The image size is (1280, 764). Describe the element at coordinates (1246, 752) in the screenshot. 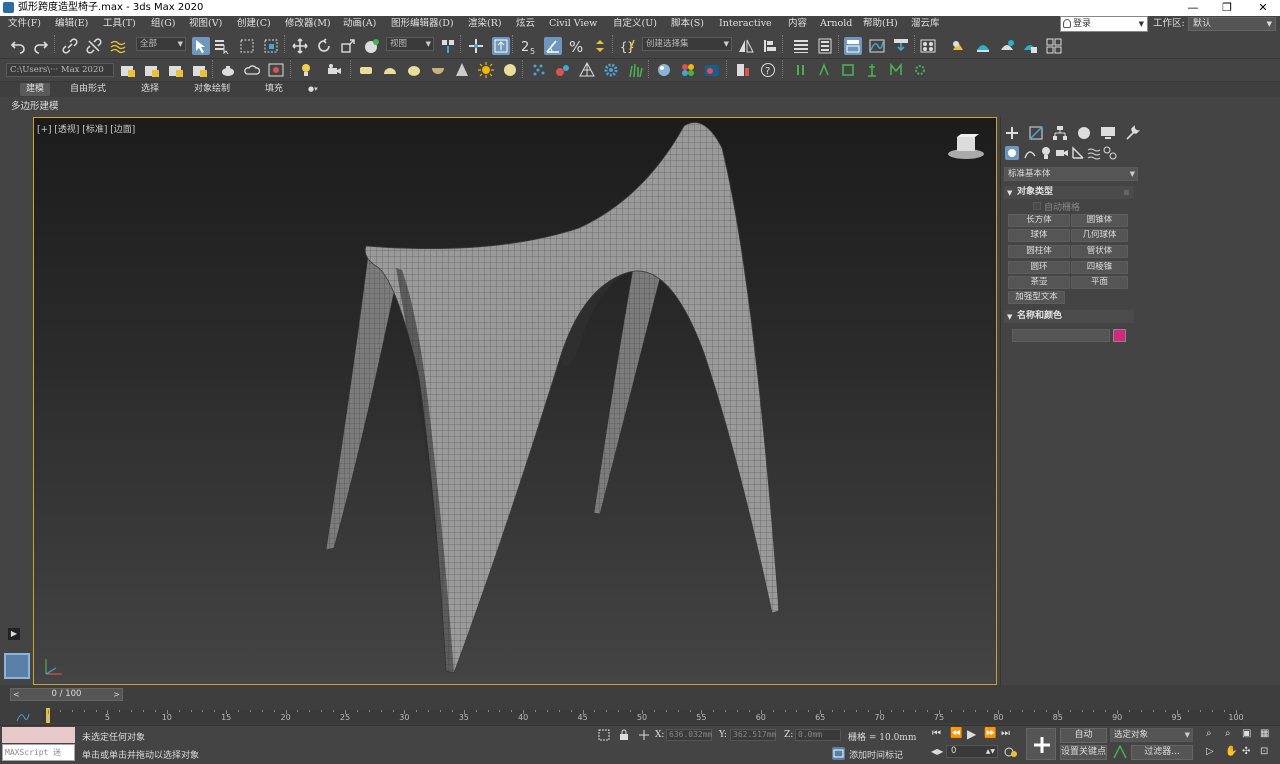

I see `orbit-icon: ✣` at that location.